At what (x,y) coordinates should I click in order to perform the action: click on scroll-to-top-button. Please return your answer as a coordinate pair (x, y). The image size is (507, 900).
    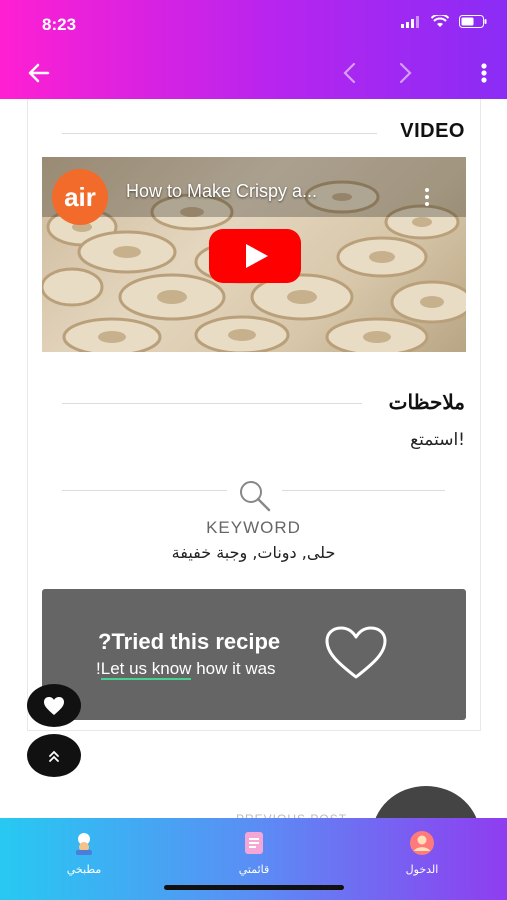
    Looking at the image, I should click on (54, 755).